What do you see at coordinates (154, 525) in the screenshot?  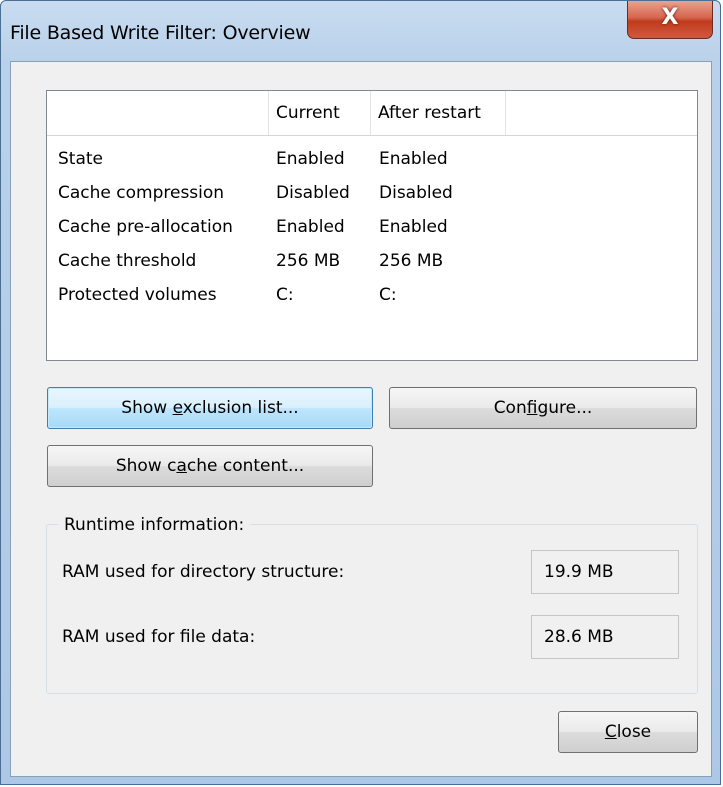 I see `runtime-group-label: Runtime information:` at bounding box center [154, 525].